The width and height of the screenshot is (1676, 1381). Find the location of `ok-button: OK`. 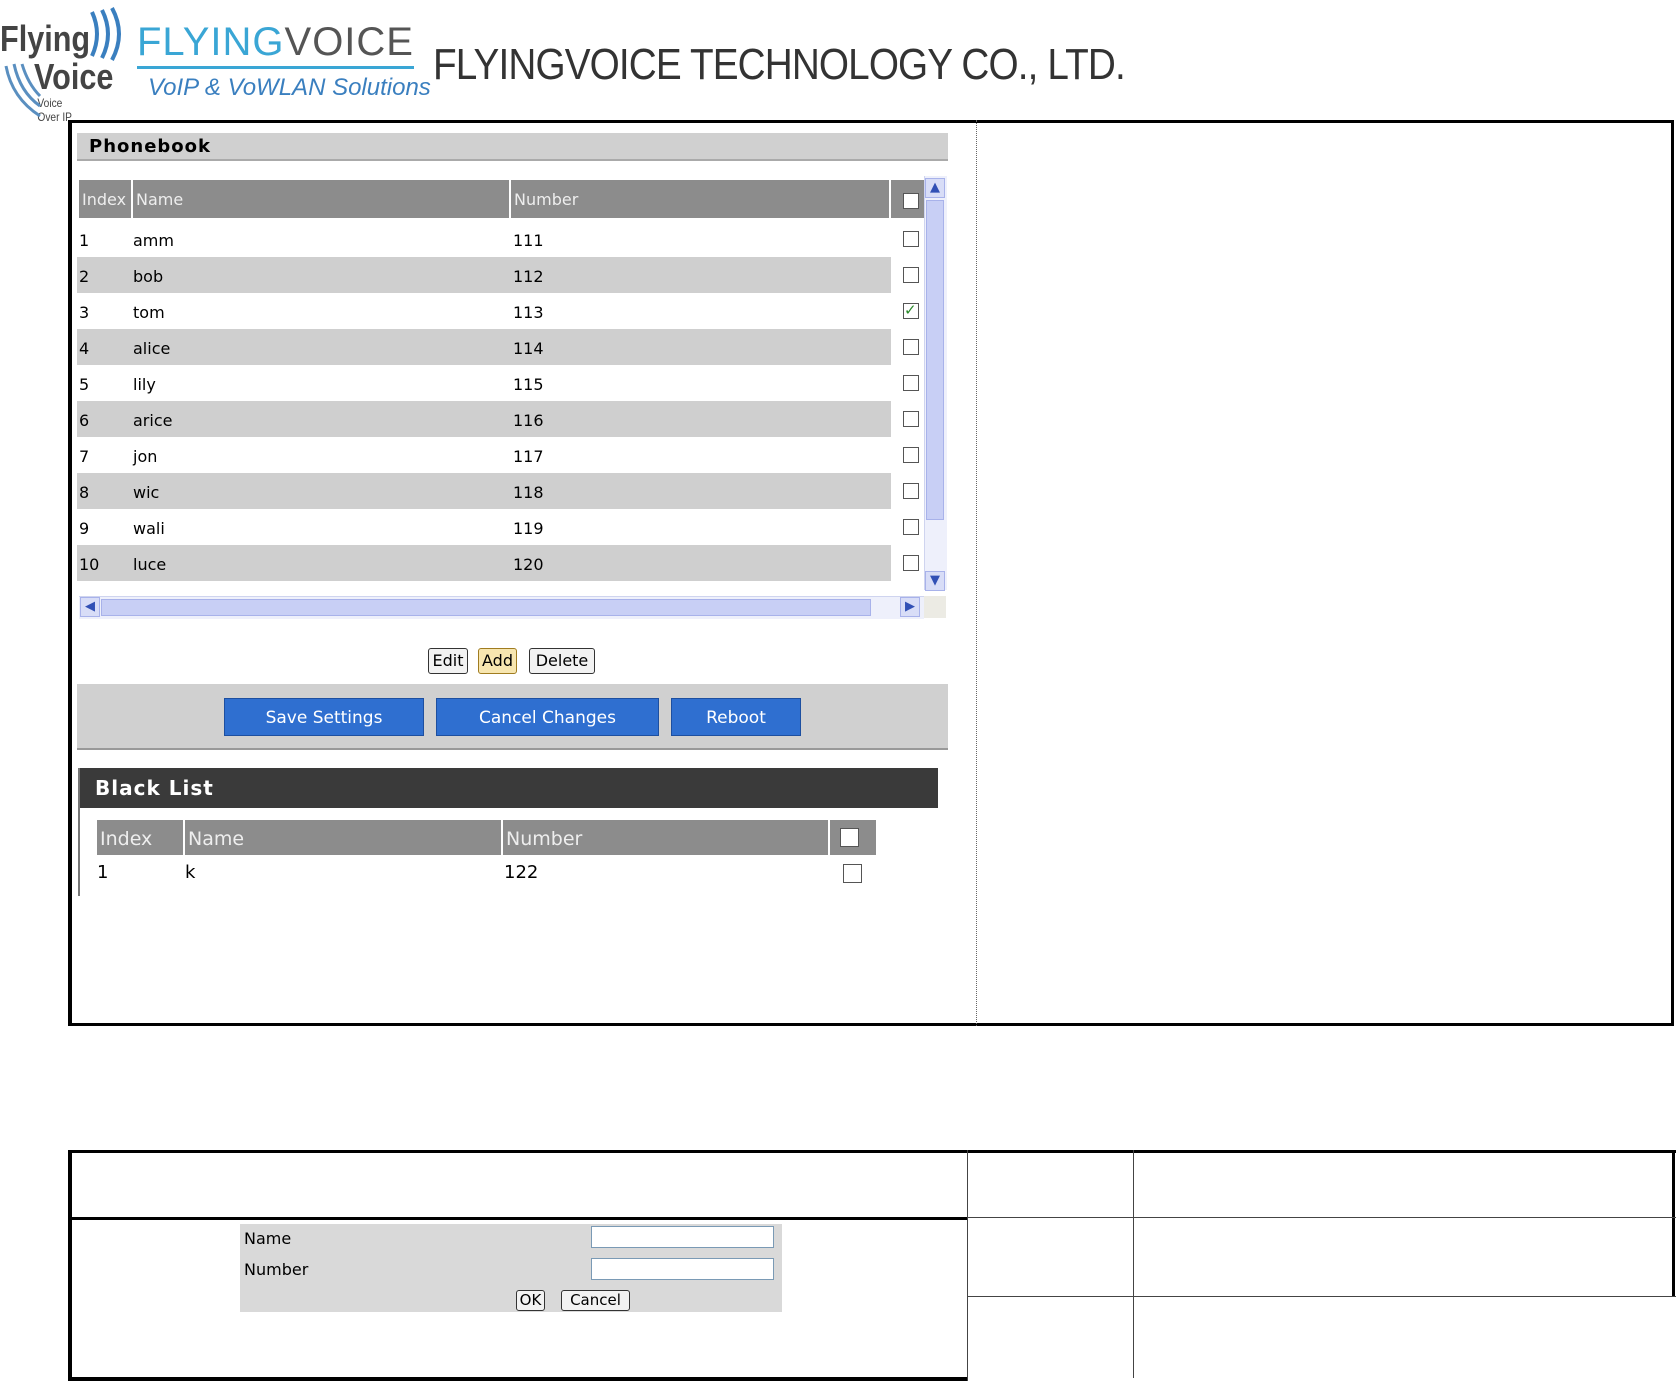

ok-button: OK is located at coordinates (530, 1300).